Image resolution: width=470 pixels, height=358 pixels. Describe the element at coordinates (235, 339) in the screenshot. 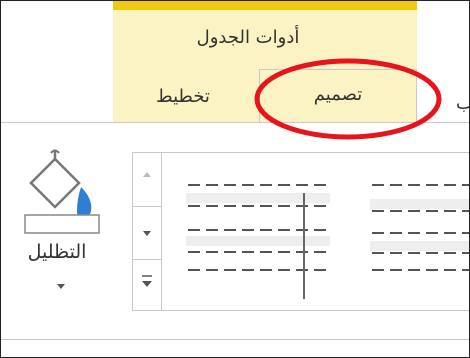

I see `ribbon-bottom-border` at that location.